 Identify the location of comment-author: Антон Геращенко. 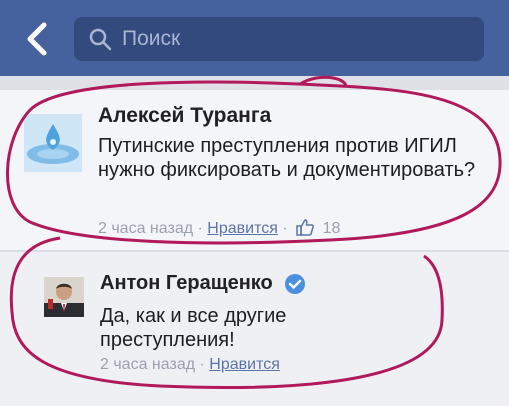
(203, 283).